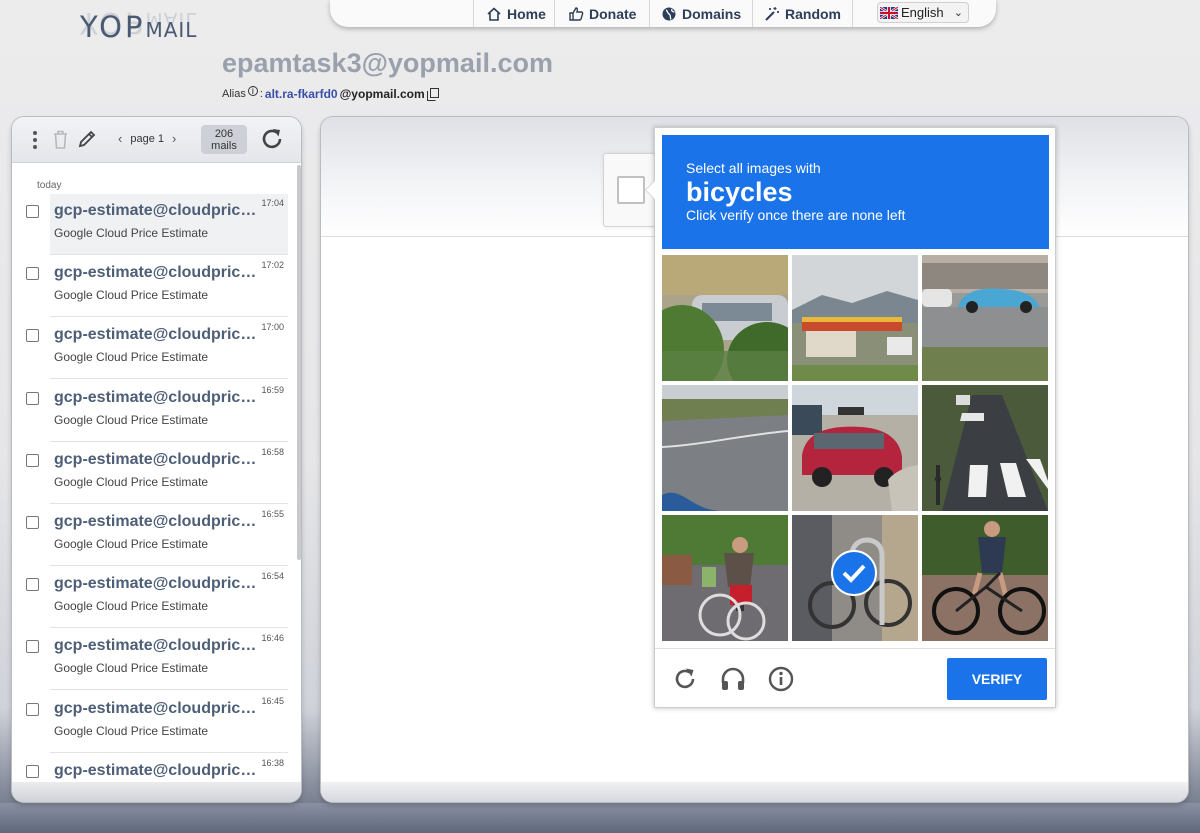  I want to click on alias-domain: @yopmail.com, so click(382, 94).